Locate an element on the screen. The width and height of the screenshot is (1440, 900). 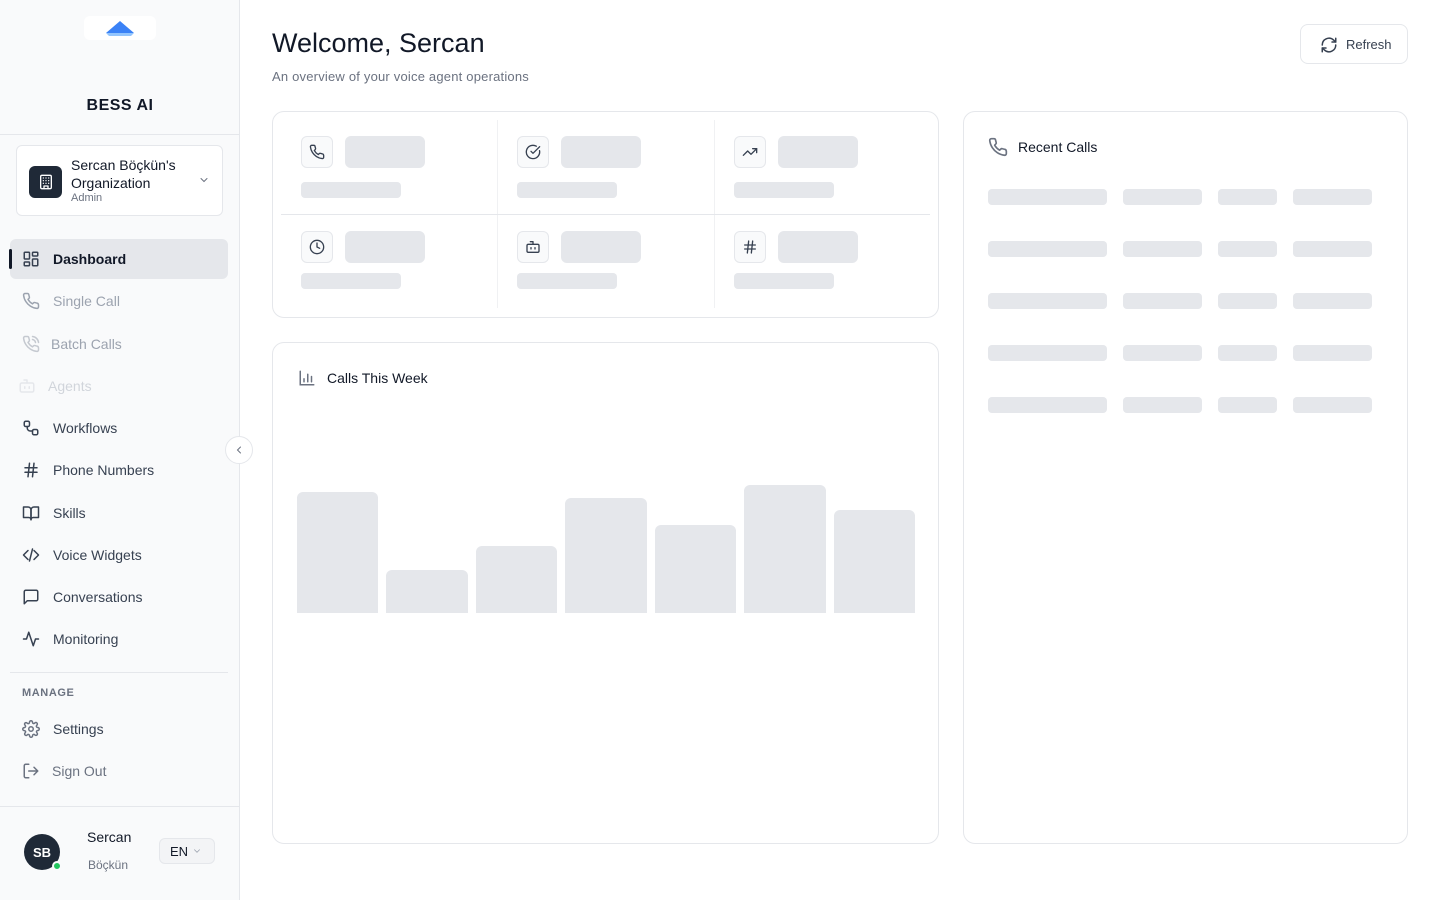
refresh-button: Refresh is located at coordinates (1354, 44).